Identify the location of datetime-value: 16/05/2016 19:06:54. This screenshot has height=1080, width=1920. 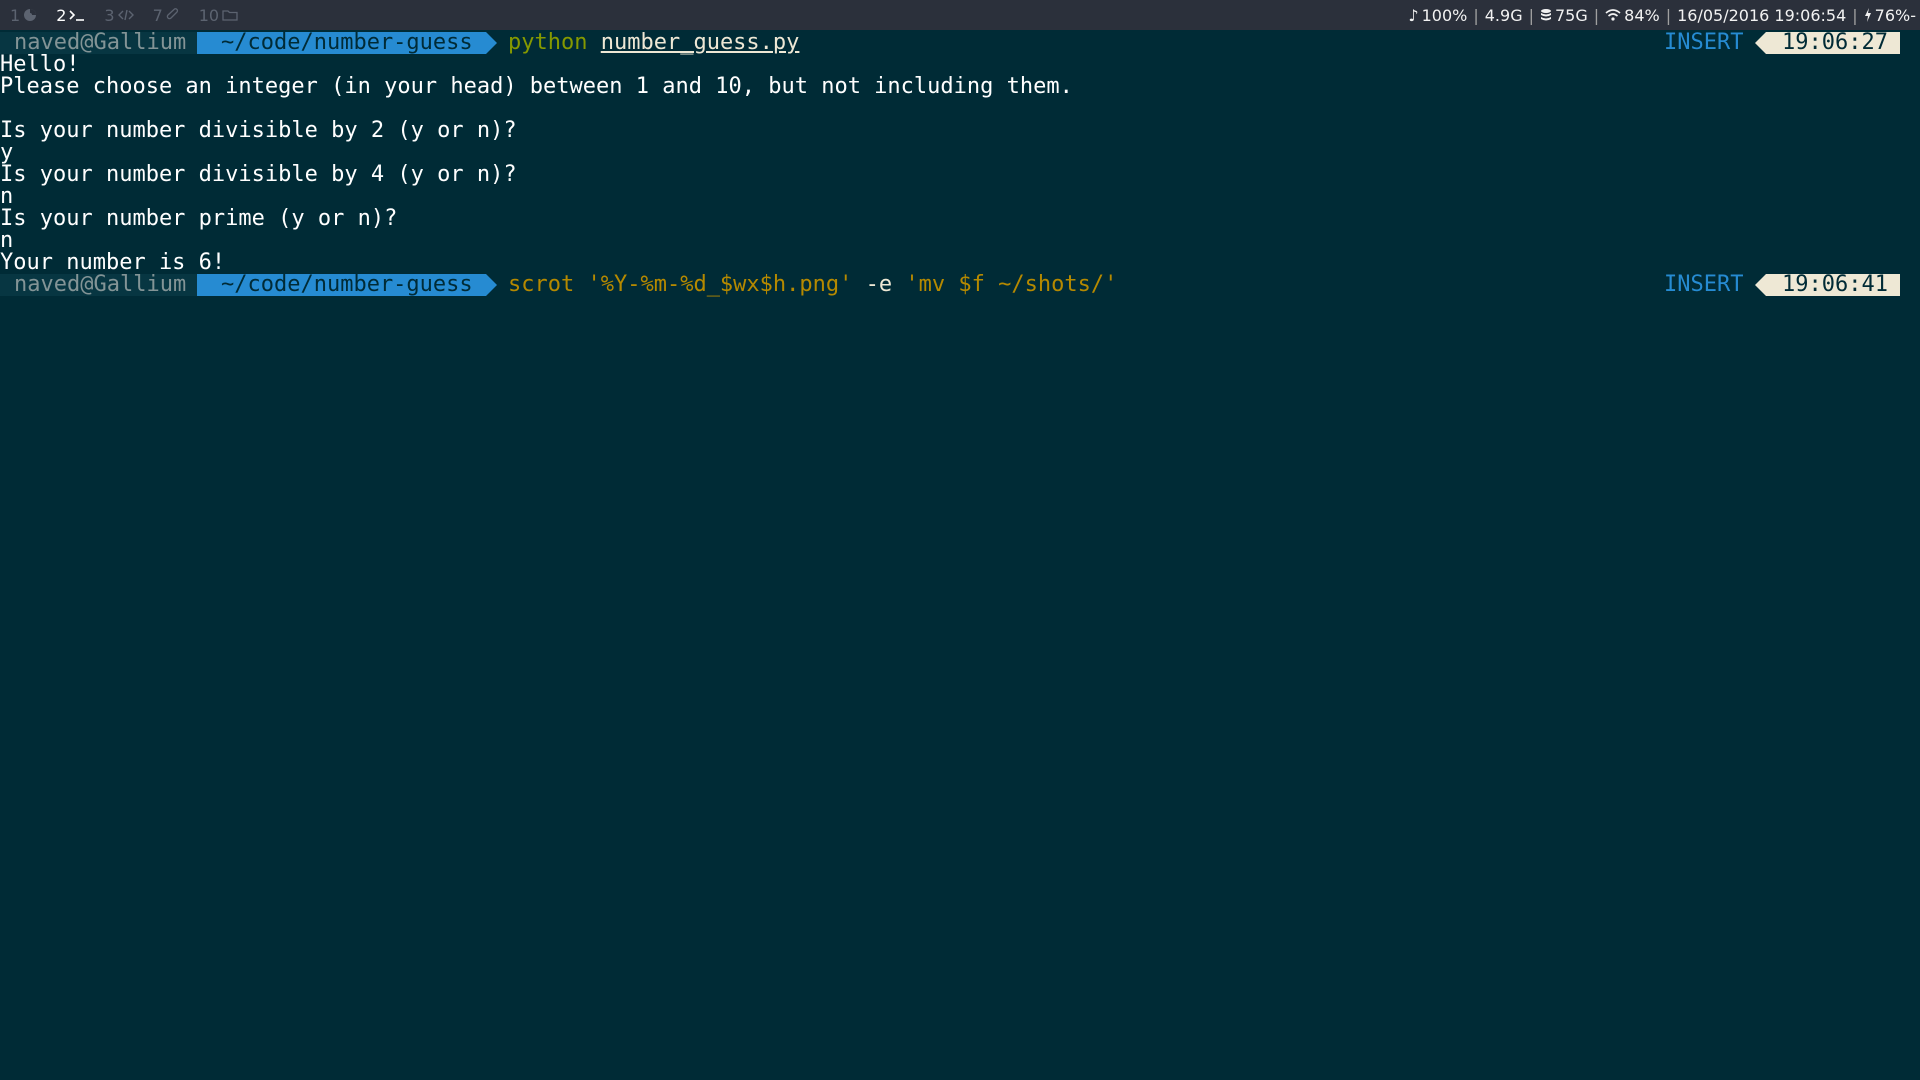
(1762, 15).